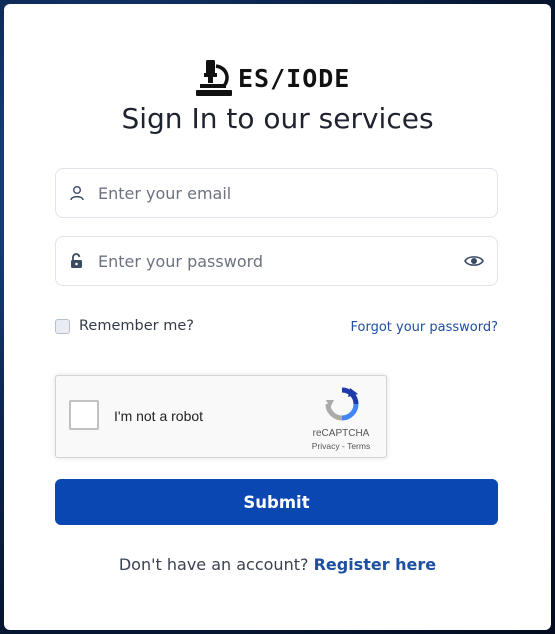 Image resolution: width=555 pixels, height=634 pixels. I want to click on recaptcha-terms-link: Terms, so click(358, 446).